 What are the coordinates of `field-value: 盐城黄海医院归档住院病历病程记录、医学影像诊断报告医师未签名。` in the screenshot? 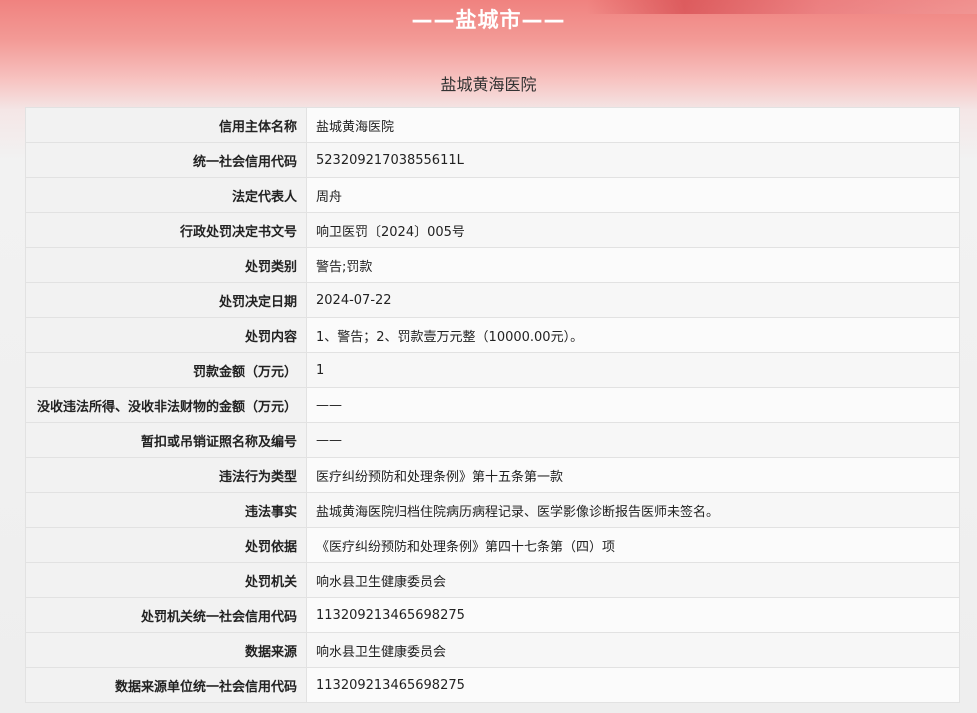 It's located at (633, 510).